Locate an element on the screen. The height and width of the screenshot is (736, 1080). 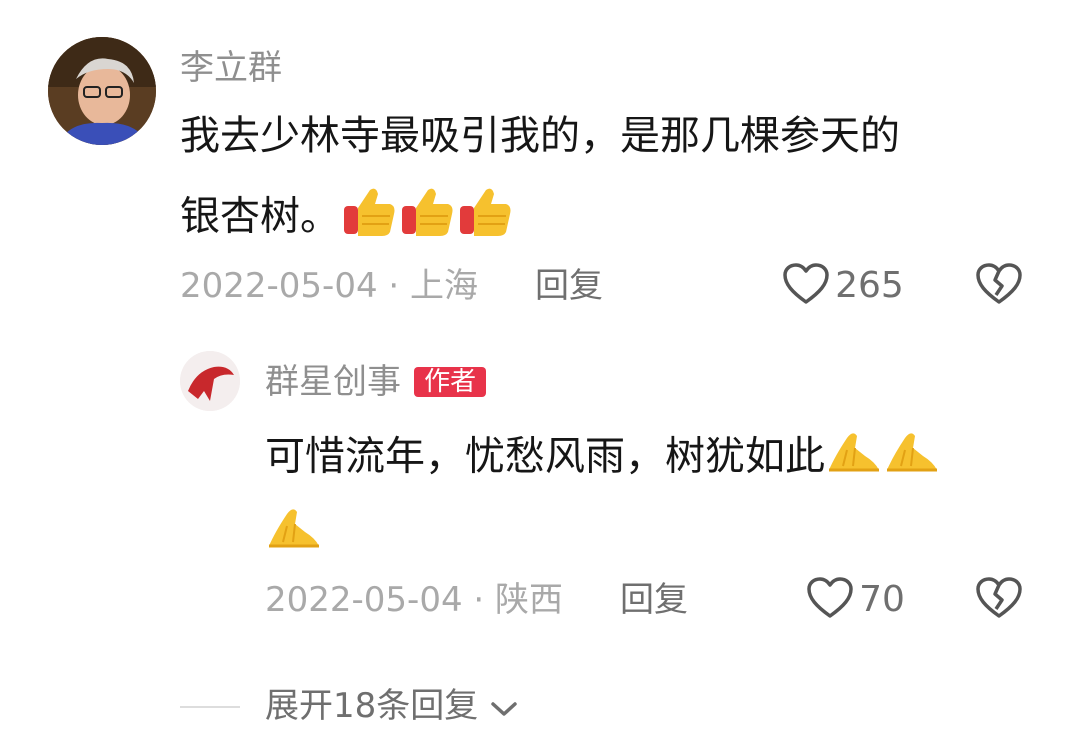
chevron-down-icon is located at coordinates (504, 708).